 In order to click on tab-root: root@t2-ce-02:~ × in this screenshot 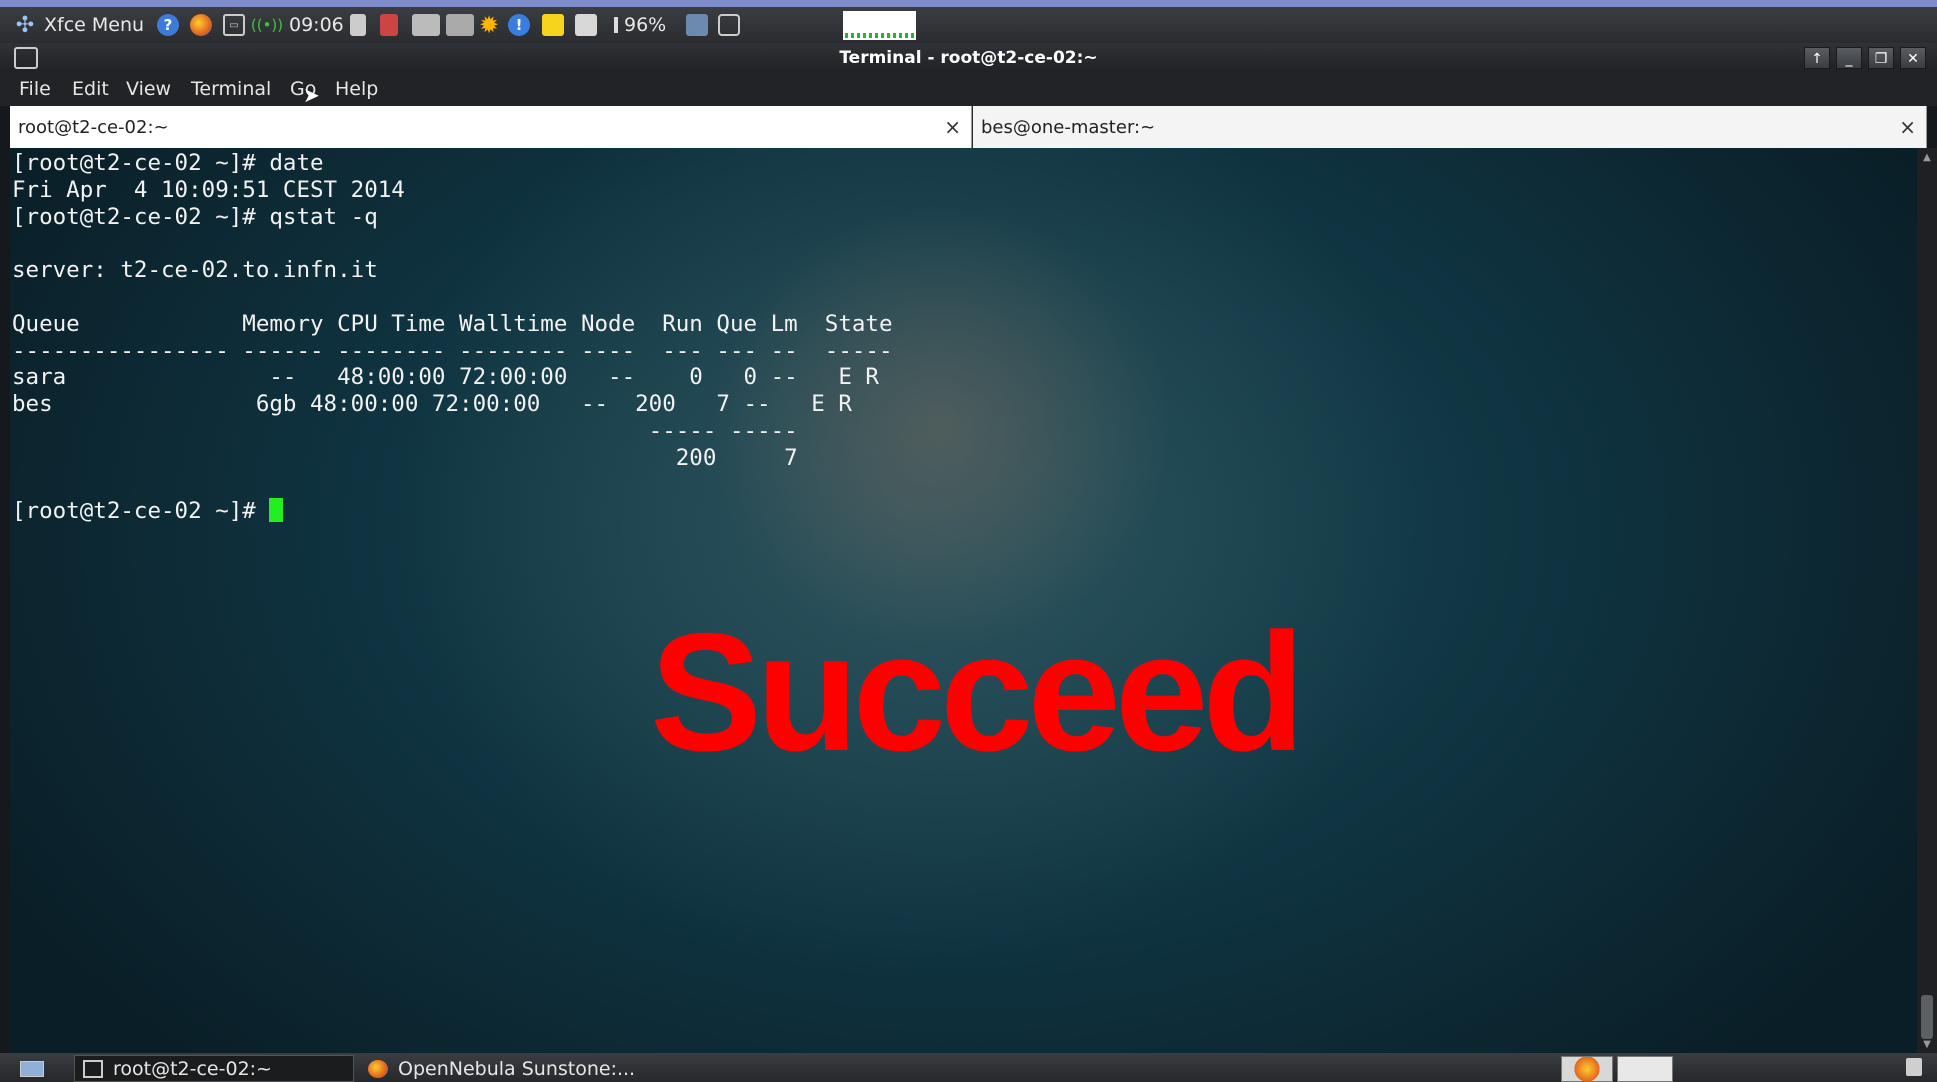, I will do `click(491, 127)`.